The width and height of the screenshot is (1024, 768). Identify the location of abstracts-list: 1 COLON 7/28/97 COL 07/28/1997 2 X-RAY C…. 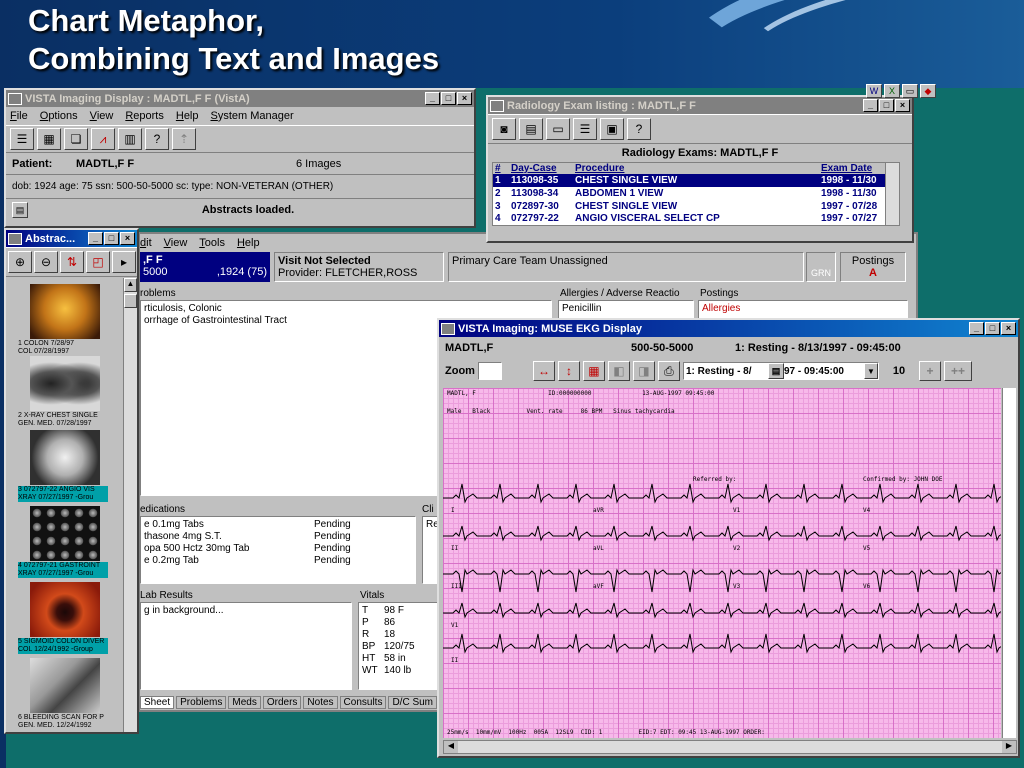
(65, 506).